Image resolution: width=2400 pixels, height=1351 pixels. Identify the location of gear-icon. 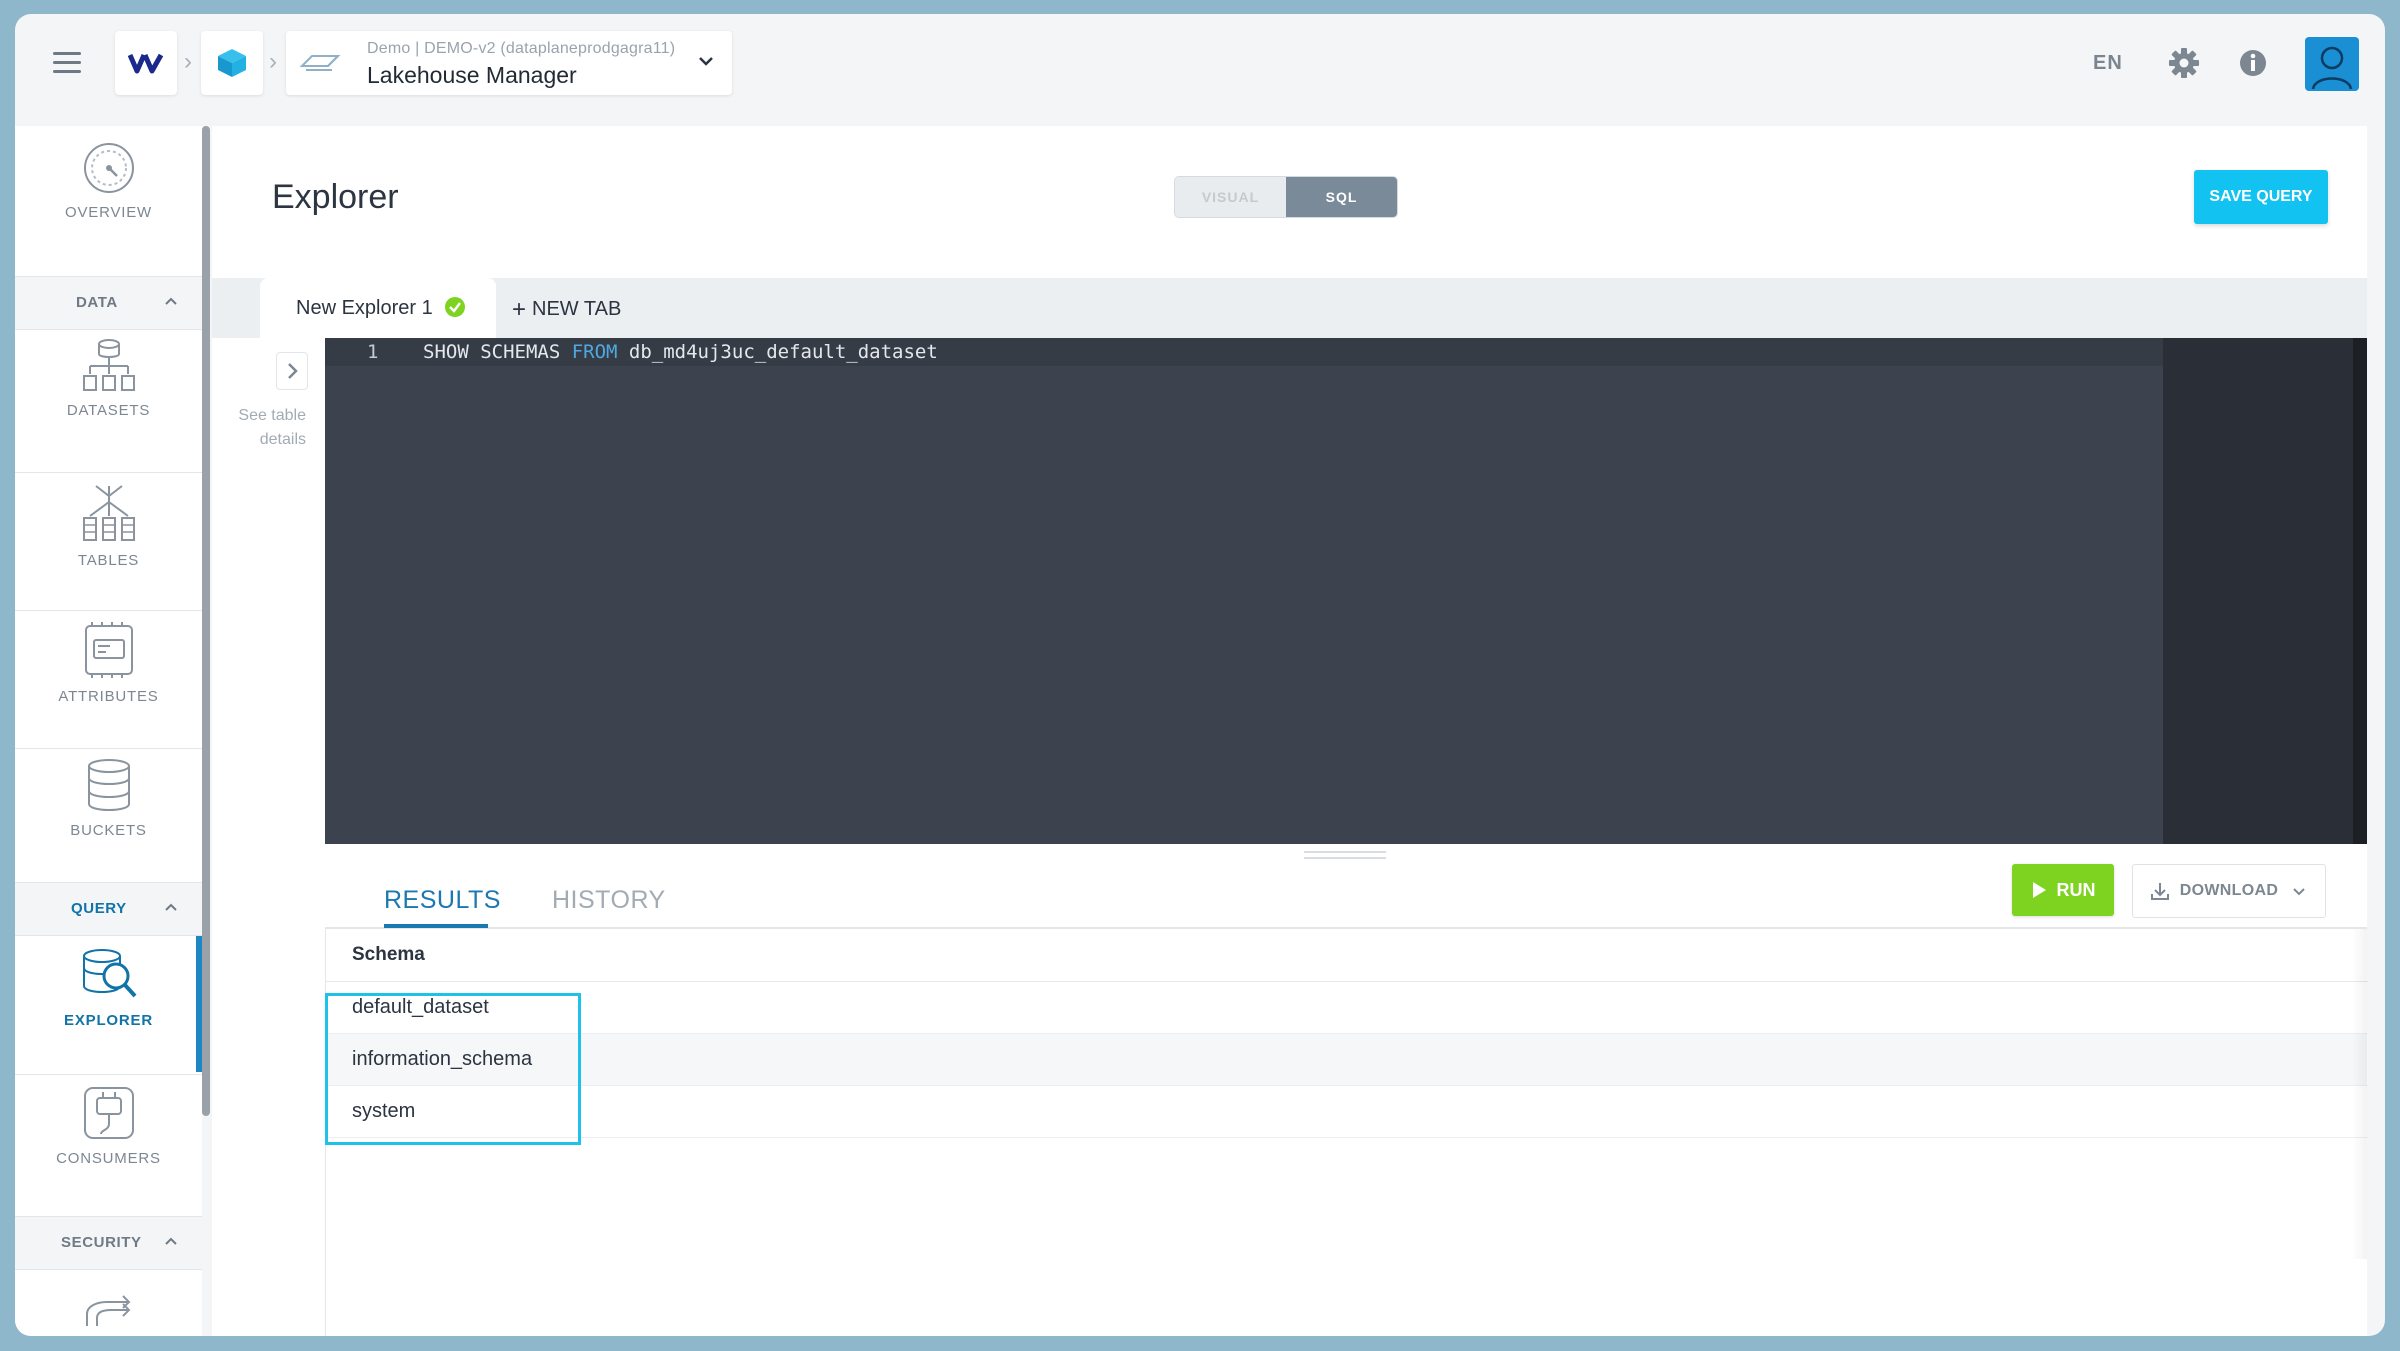
(2184, 63).